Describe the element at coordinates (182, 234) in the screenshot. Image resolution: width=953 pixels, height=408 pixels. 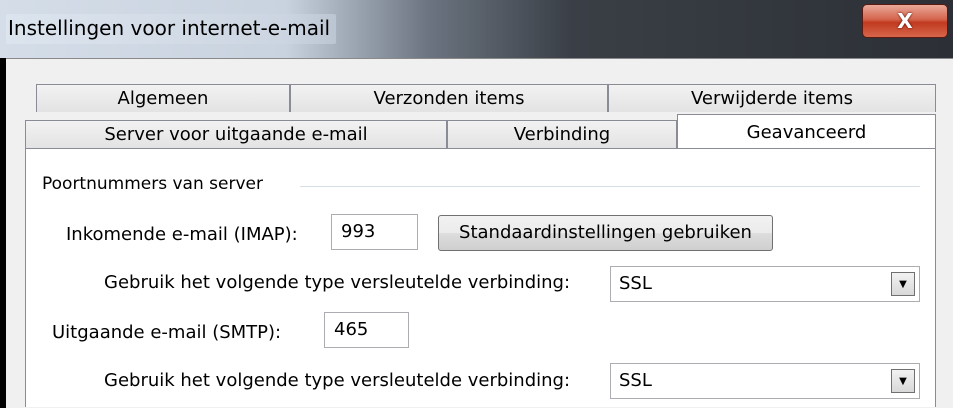
I see `incoming-port-label: Inkomende e-mail (IMAP):` at that location.